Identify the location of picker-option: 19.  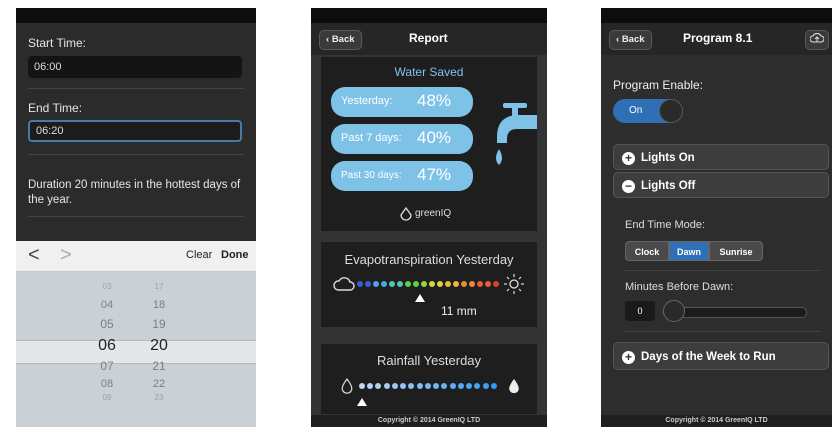
(159, 324).